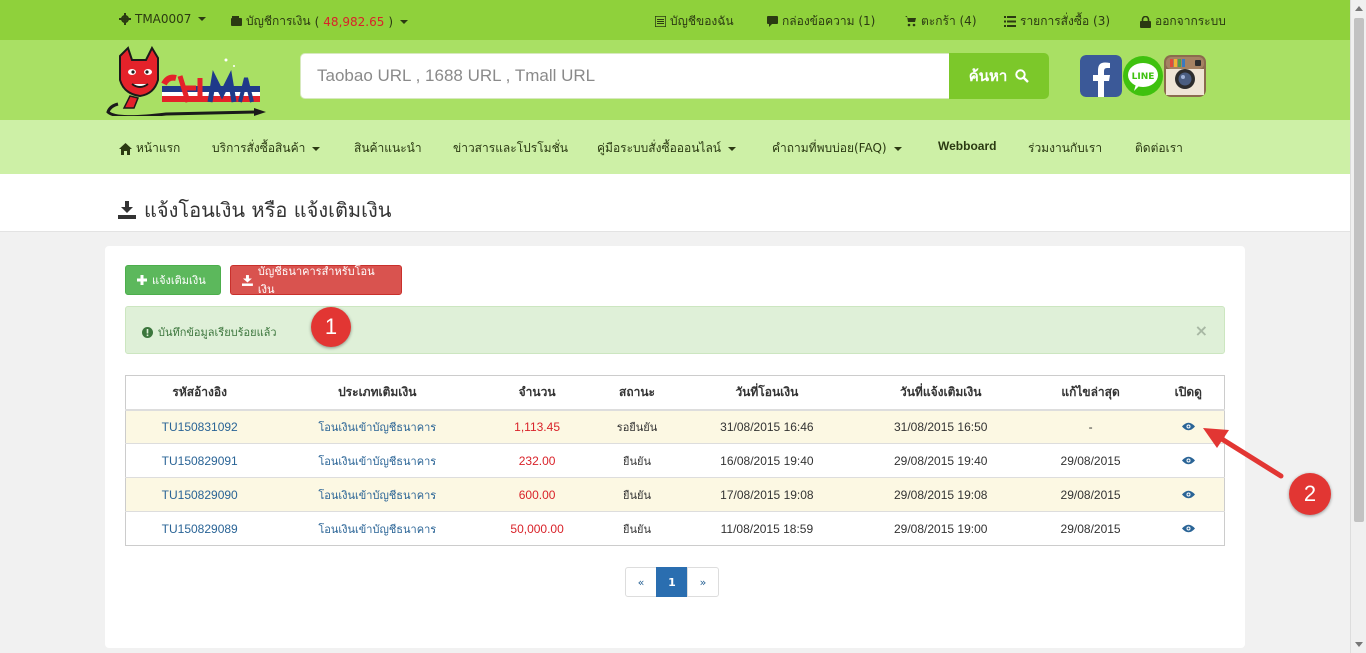 The image size is (1366, 653). What do you see at coordinates (949, 21) in the screenshot?
I see `cart-label: ตะกร้า (4)` at bounding box center [949, 21].